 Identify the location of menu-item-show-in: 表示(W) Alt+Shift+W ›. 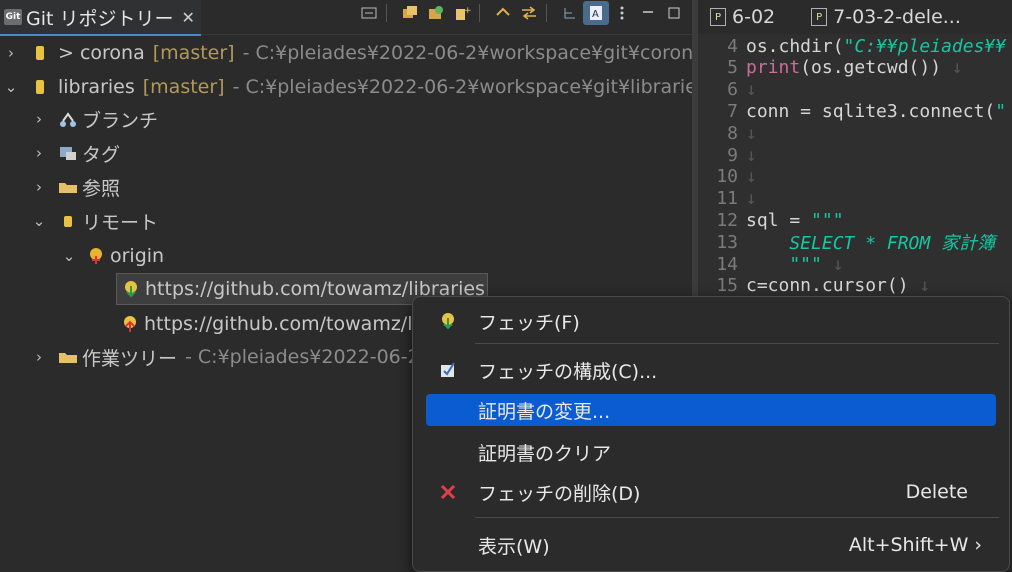
(711, 545).